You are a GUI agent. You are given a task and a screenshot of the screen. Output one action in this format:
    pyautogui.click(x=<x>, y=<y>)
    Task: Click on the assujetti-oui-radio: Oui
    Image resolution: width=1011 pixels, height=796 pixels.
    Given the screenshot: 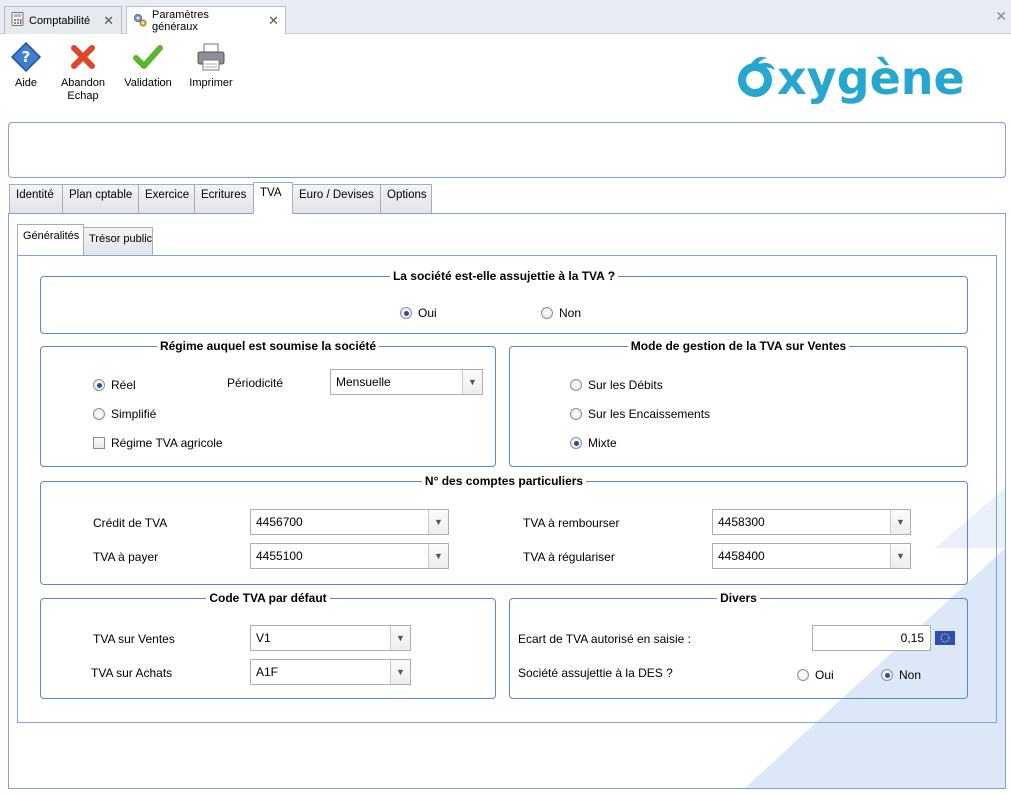 What is the action you would take?
    pyautogui.click(x=418, y=313)
    